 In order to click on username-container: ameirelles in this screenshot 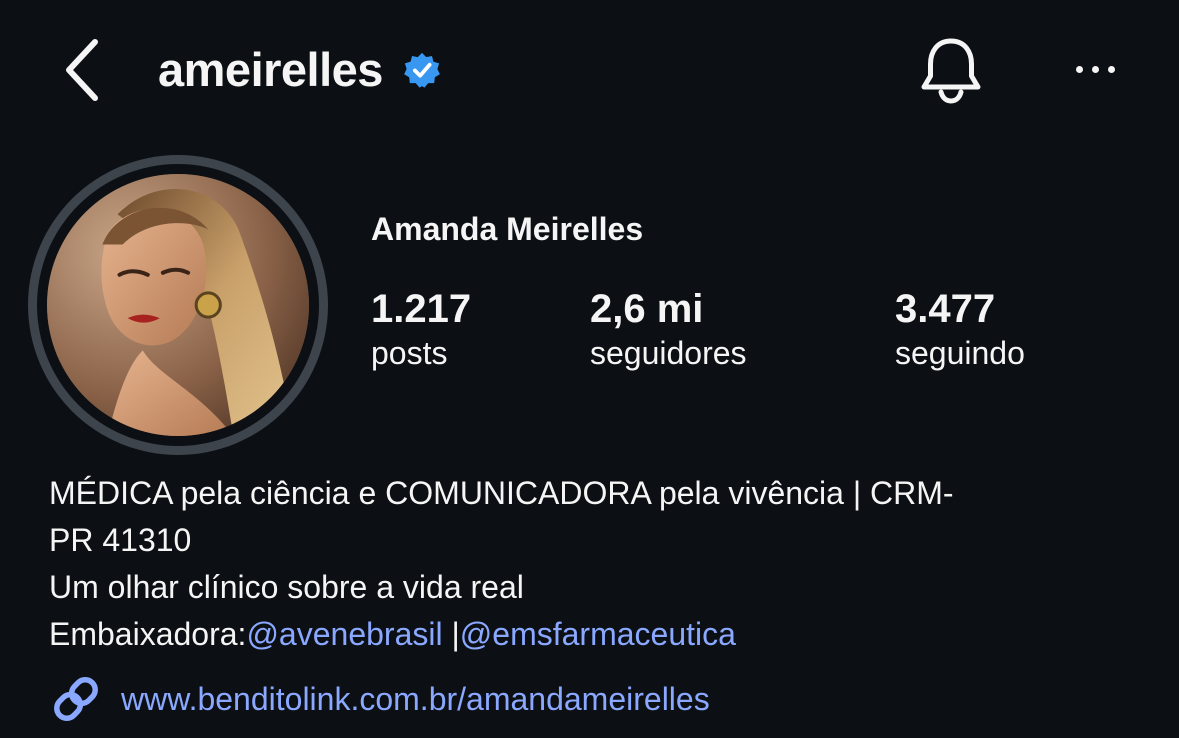, I will do `click(299, 70)`.